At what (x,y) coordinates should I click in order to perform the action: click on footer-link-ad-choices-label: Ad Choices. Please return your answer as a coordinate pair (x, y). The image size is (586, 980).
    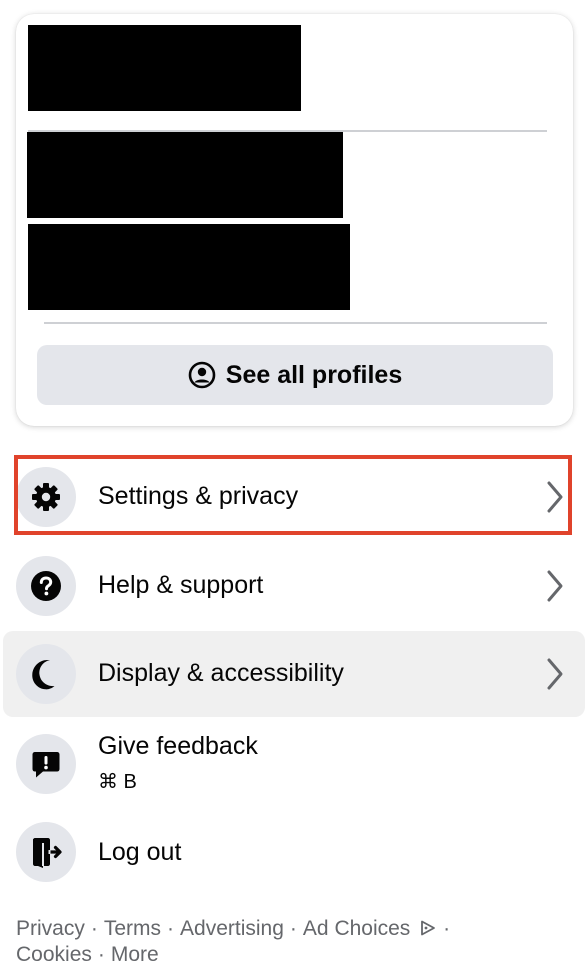
    Looking at the image, I should click on (356, 928).